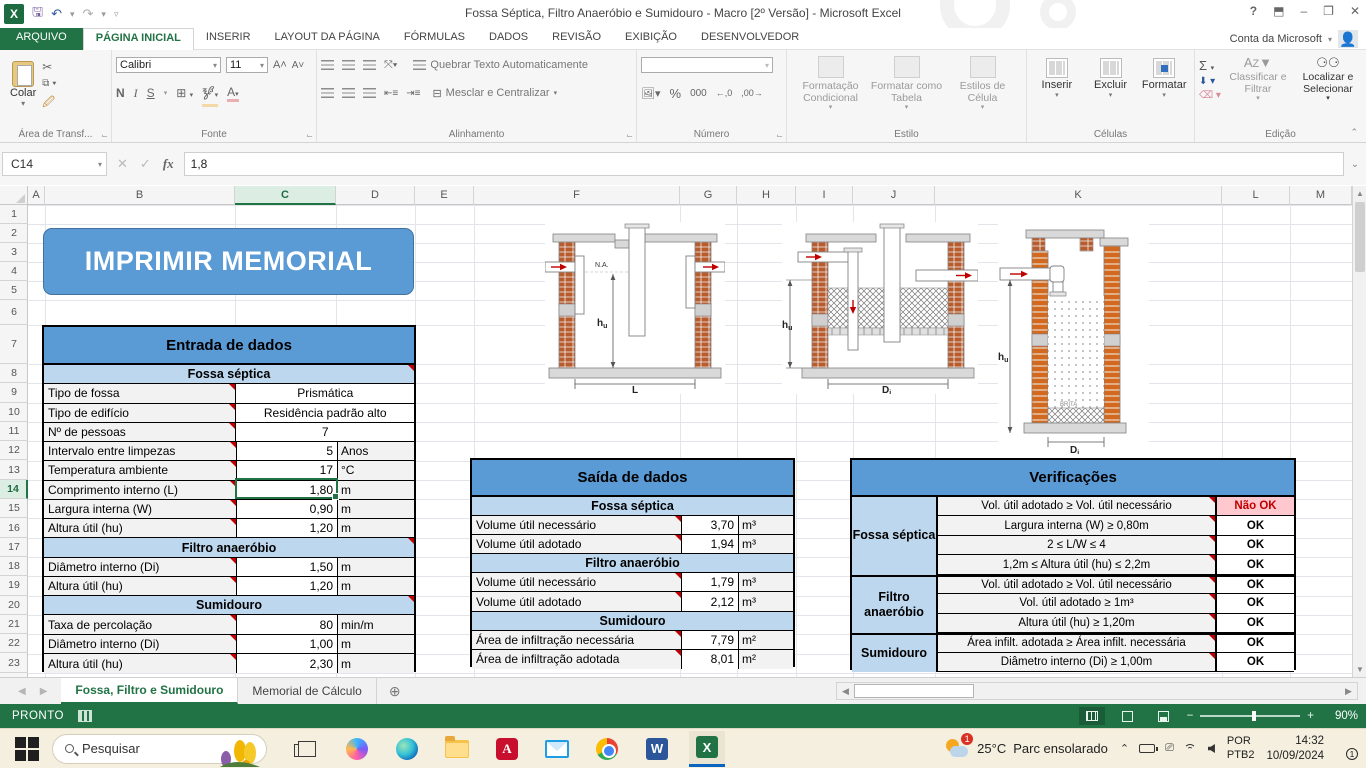  Describe the element at coordinates (1091, 716) in the screenshot. I see `normal-view-button` at that location.